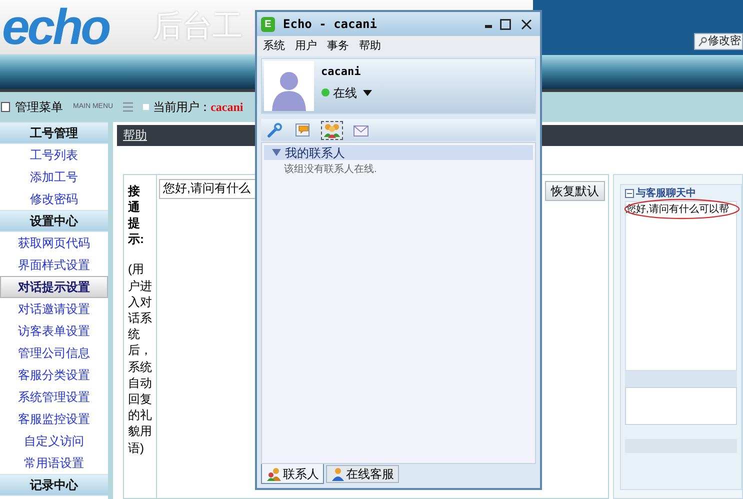  I want to click on caret-icon, so click(367, 93).